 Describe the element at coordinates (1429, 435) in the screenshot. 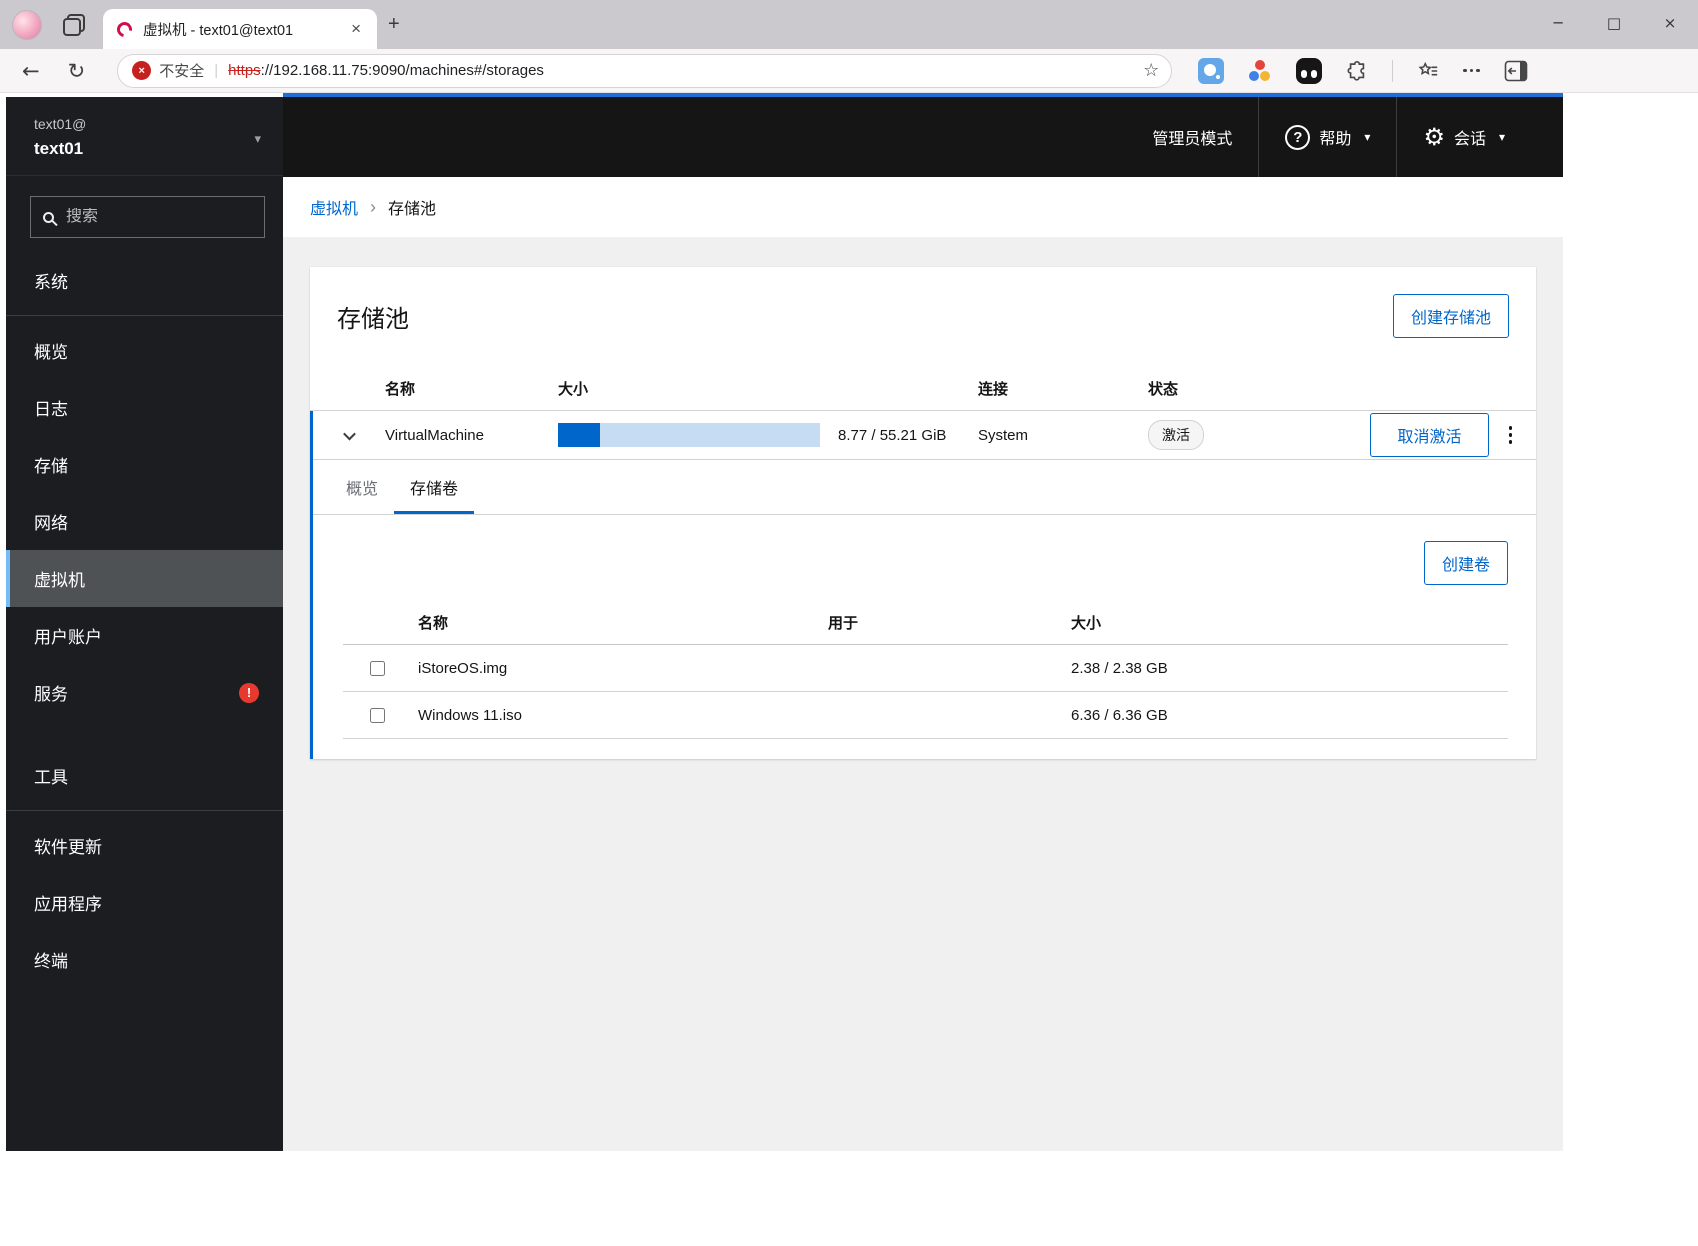

I see `deactivate-button: 取消激活` at that location.